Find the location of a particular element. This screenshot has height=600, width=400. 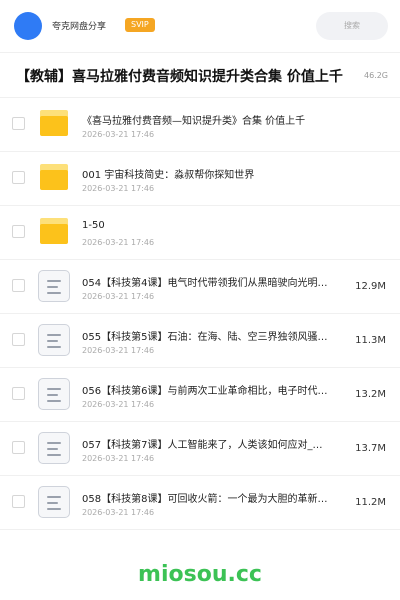

file-size: 13.2M is located at coordinates (370, 394).